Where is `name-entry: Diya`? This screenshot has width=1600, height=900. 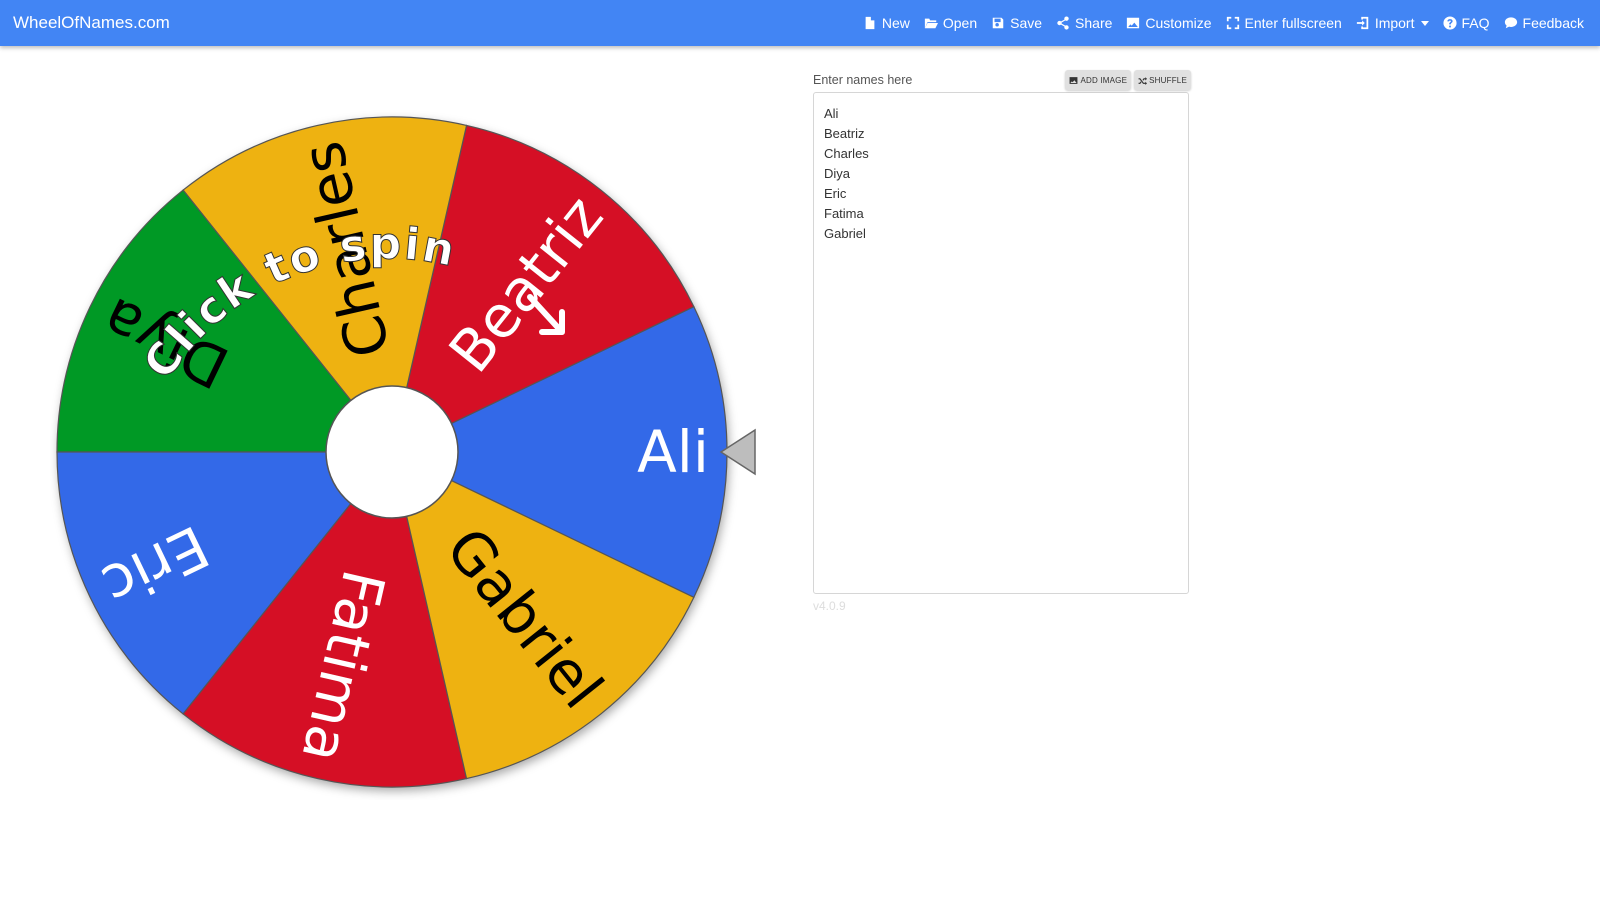 name-entry: Diya is located at coordinates (837, 173).